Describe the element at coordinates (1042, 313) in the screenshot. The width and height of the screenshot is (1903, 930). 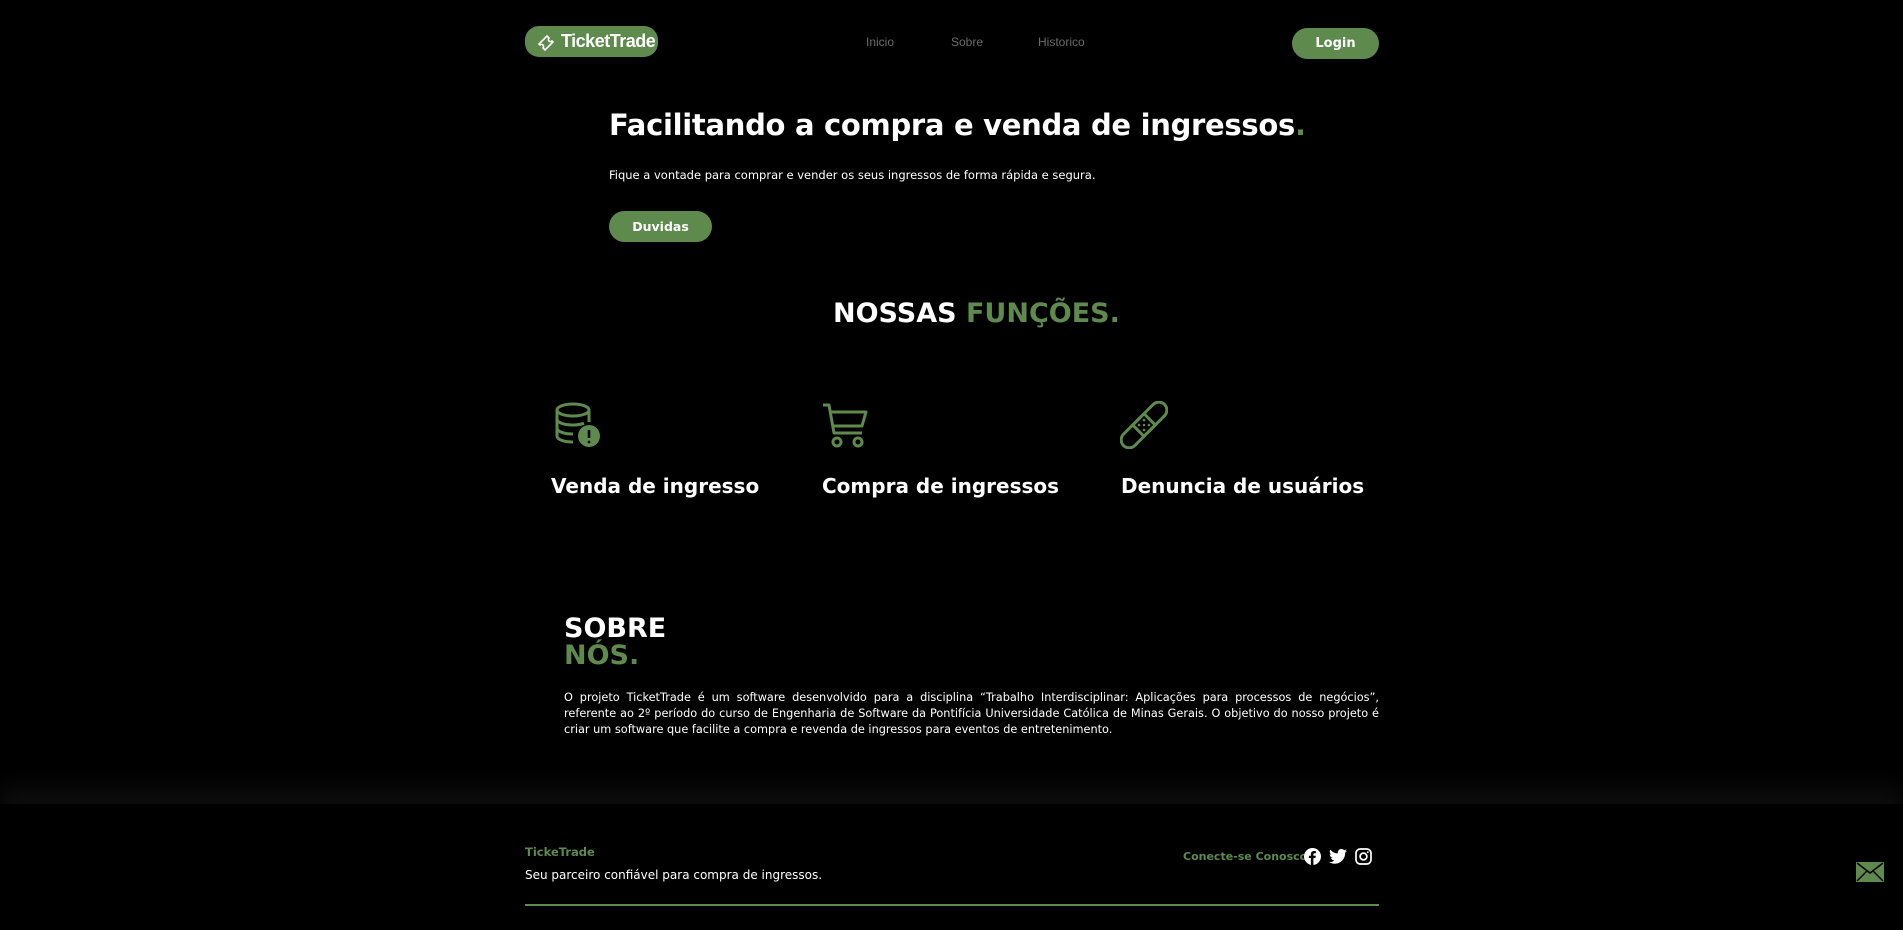
I see `features-title-green: FUNÇÕES.` at that location.